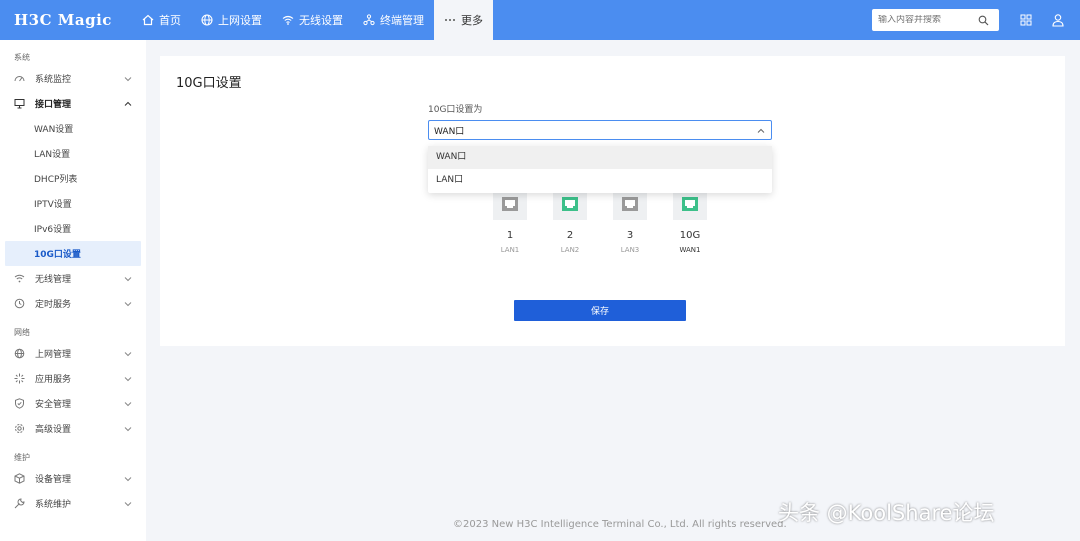 This screenshot has width=1080, height=541. What do you see at coordinates (148, 20) in the screenshot?
I see `home-icon` at bounding box center [148, 20].